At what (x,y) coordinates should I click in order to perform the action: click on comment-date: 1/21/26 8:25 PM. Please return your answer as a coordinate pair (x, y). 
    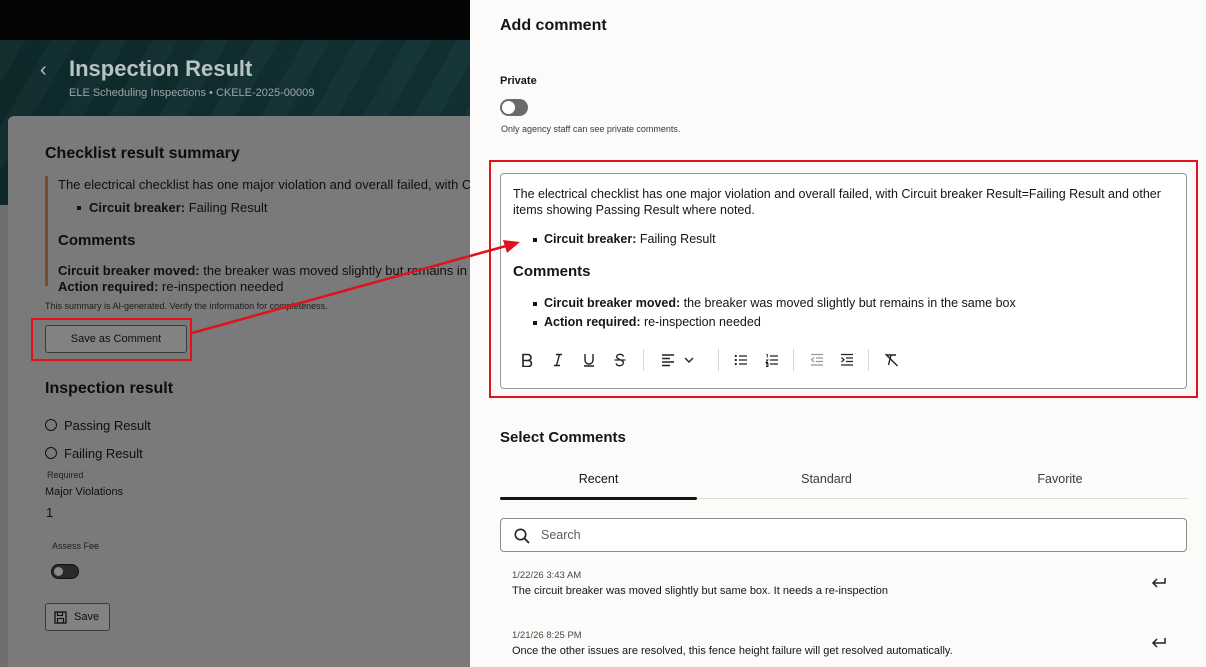
    Looking at the image, I should click on (547, 635).